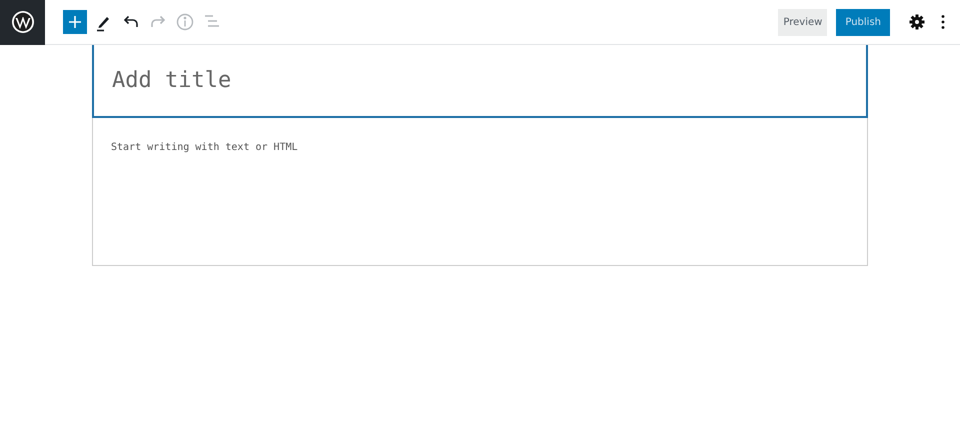  I want to click on plus-icon, so click(75, 22).